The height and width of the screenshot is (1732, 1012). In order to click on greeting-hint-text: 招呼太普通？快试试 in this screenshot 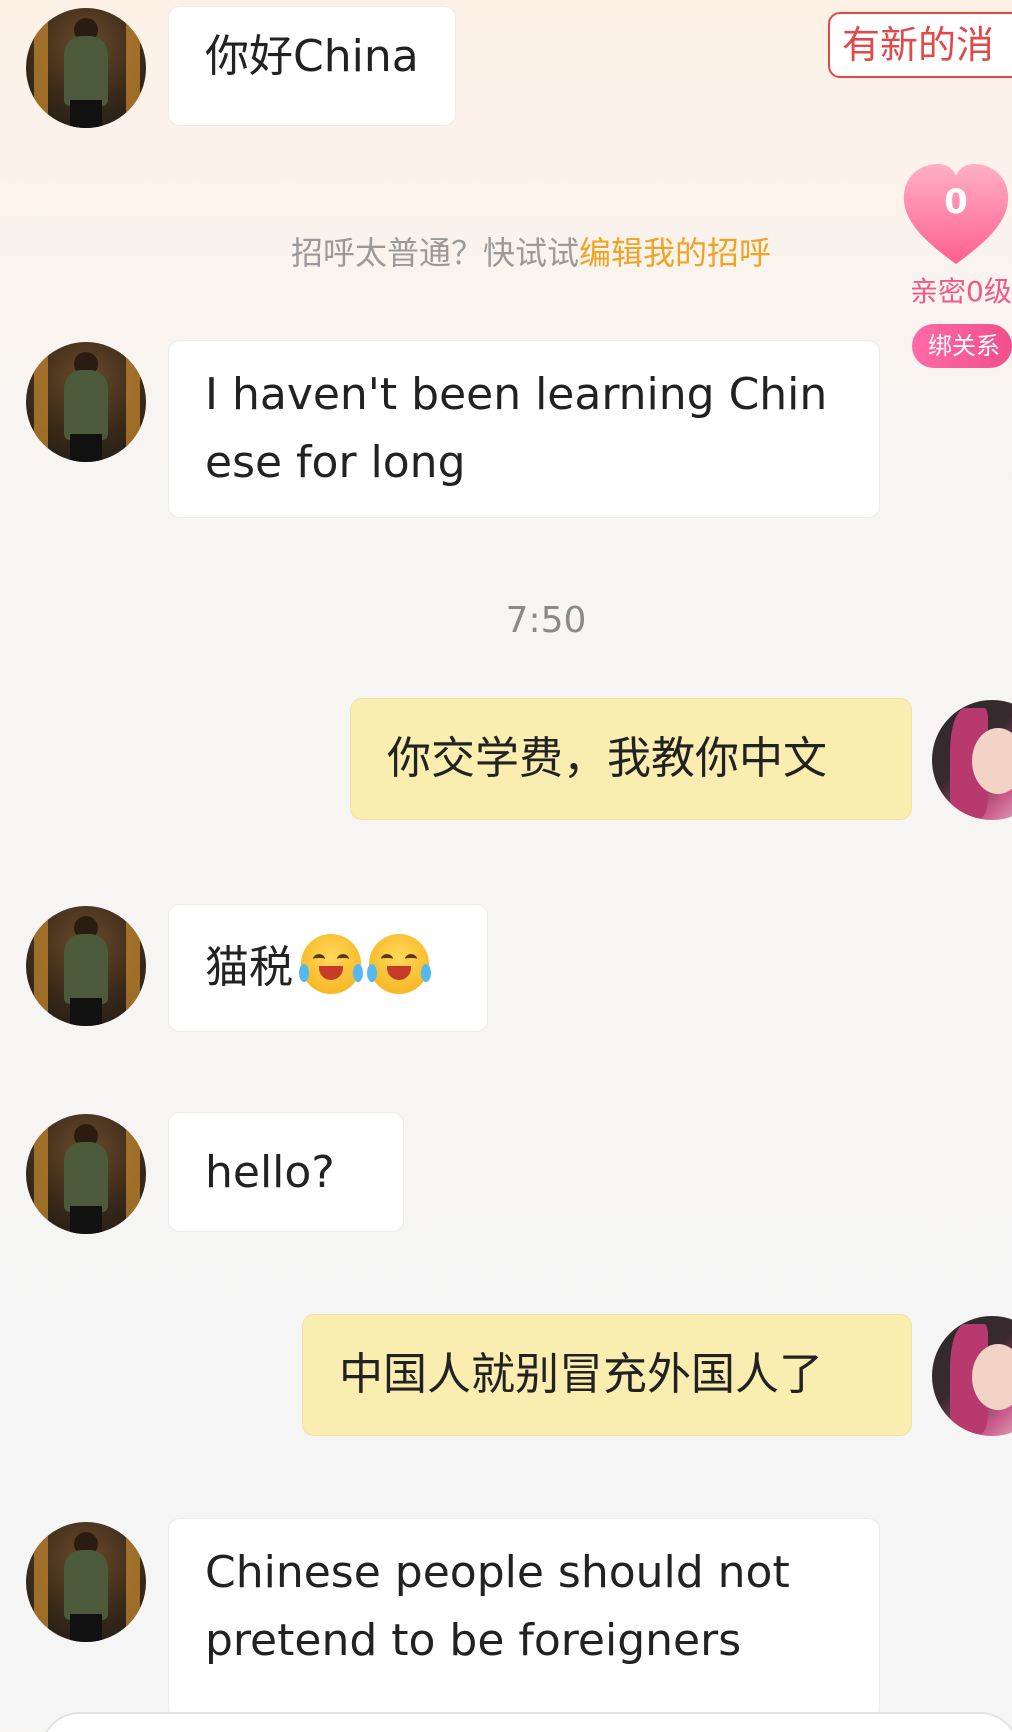, I will do `click(434, 253)`.